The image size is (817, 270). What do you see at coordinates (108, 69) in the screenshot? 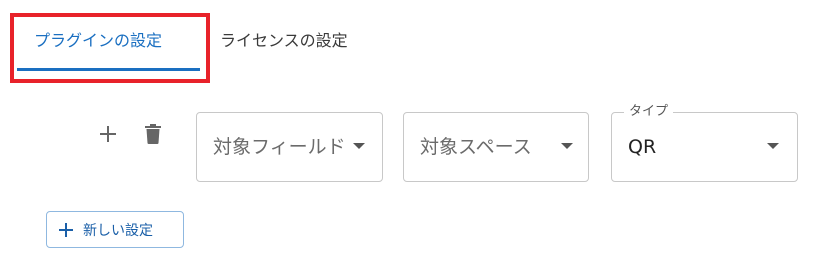
I see `active-tab-indicator` at bounding box center [108, 69].